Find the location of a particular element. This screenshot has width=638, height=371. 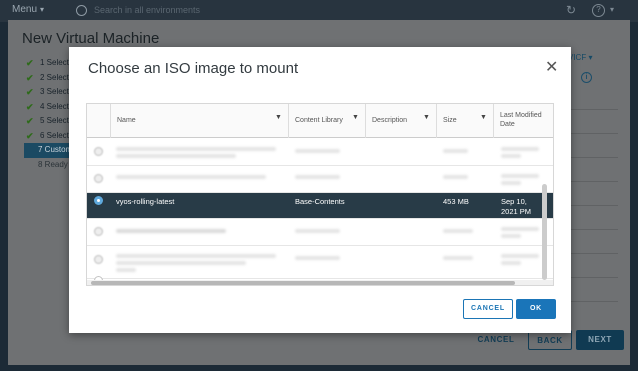

column-label: Size is located at coordinates (450, 120).